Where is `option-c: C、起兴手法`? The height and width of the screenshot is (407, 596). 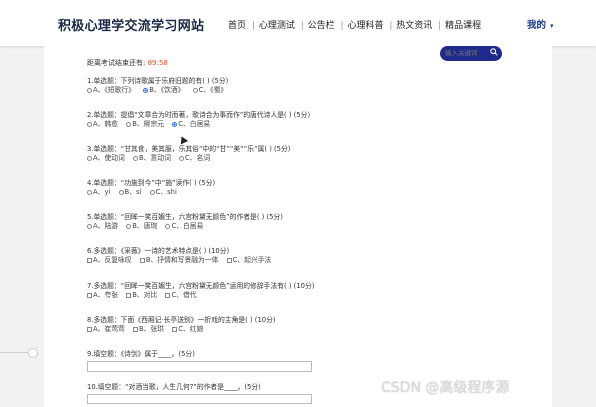 option-c: C、起兴手法 is located at coordinates (248, 260).